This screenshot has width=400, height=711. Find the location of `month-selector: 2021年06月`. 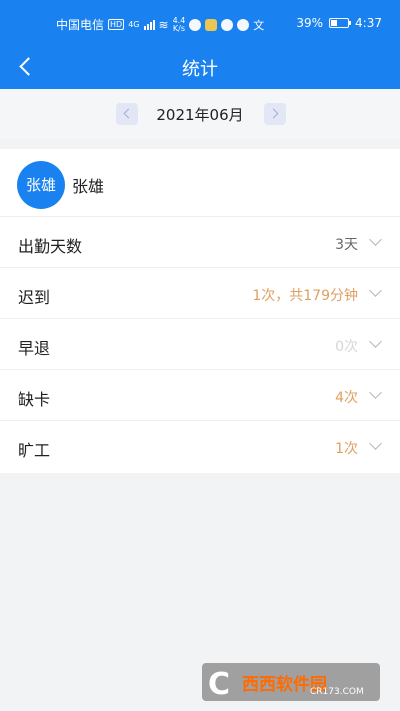

month-selector: 2021年06月 is located at coordinates (200, 114).